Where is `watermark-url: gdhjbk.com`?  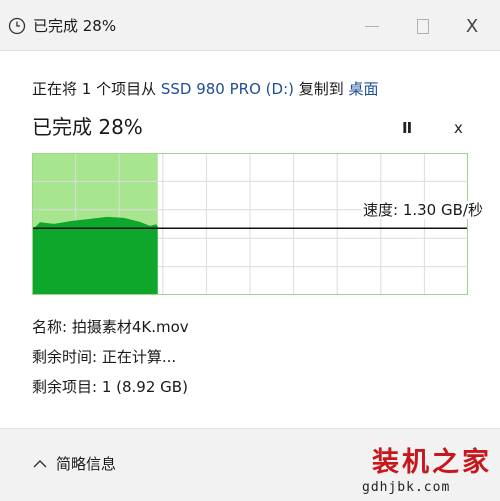
watermark-url: gdhjbk.com is located at coordinates (406, 487).